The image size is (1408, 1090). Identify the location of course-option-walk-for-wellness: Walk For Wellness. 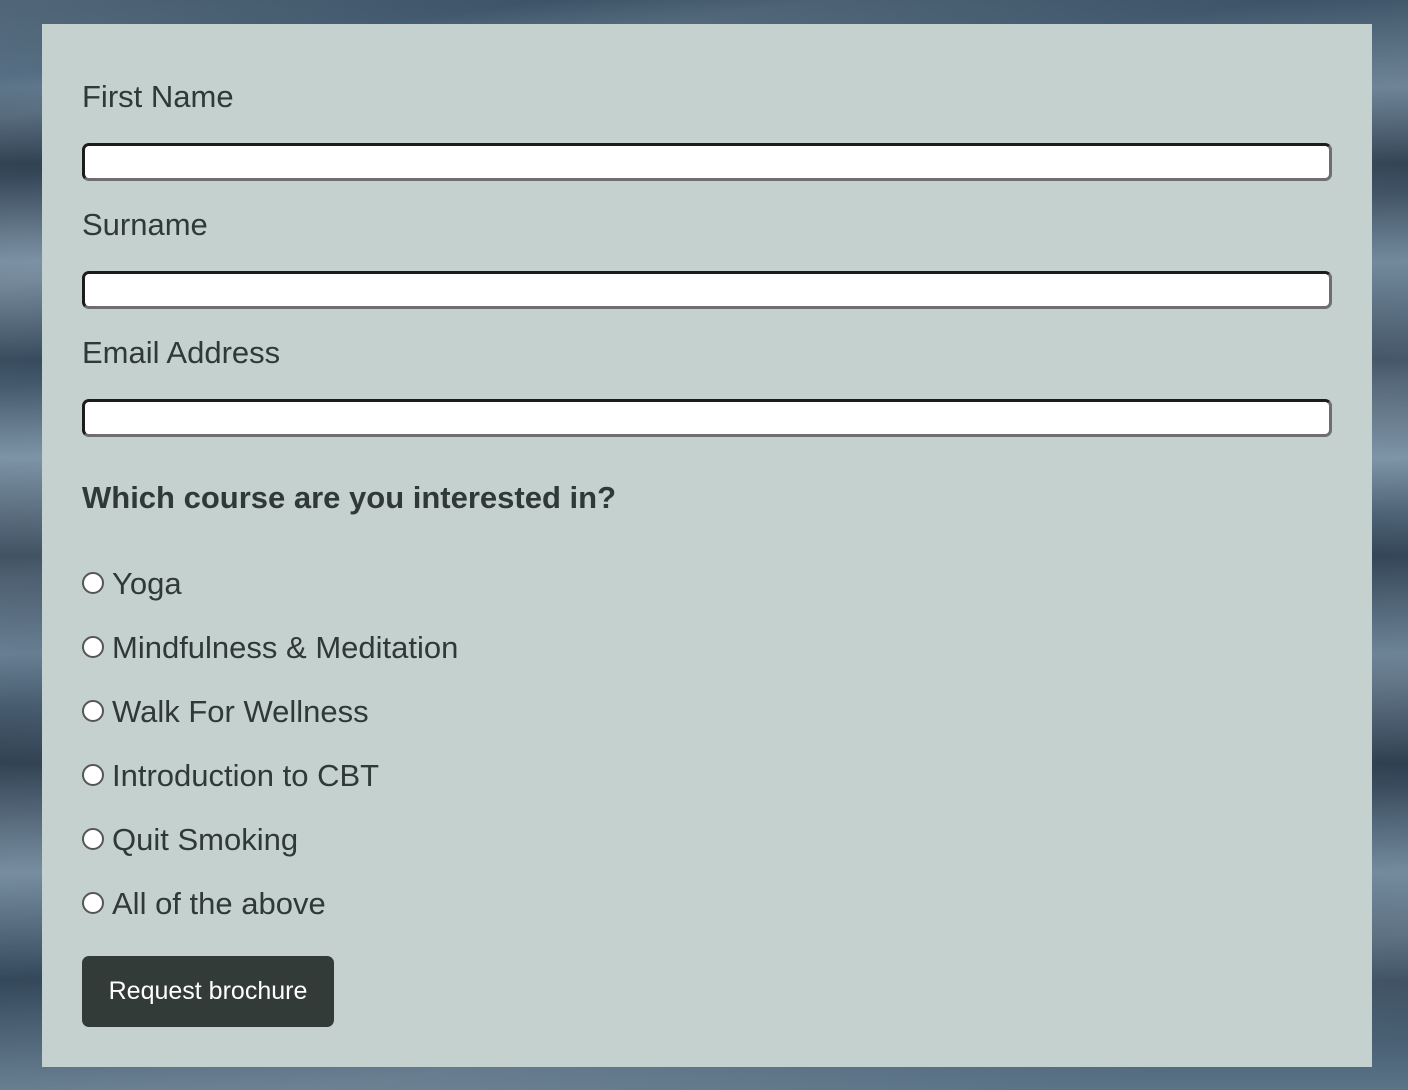
(225, 711).